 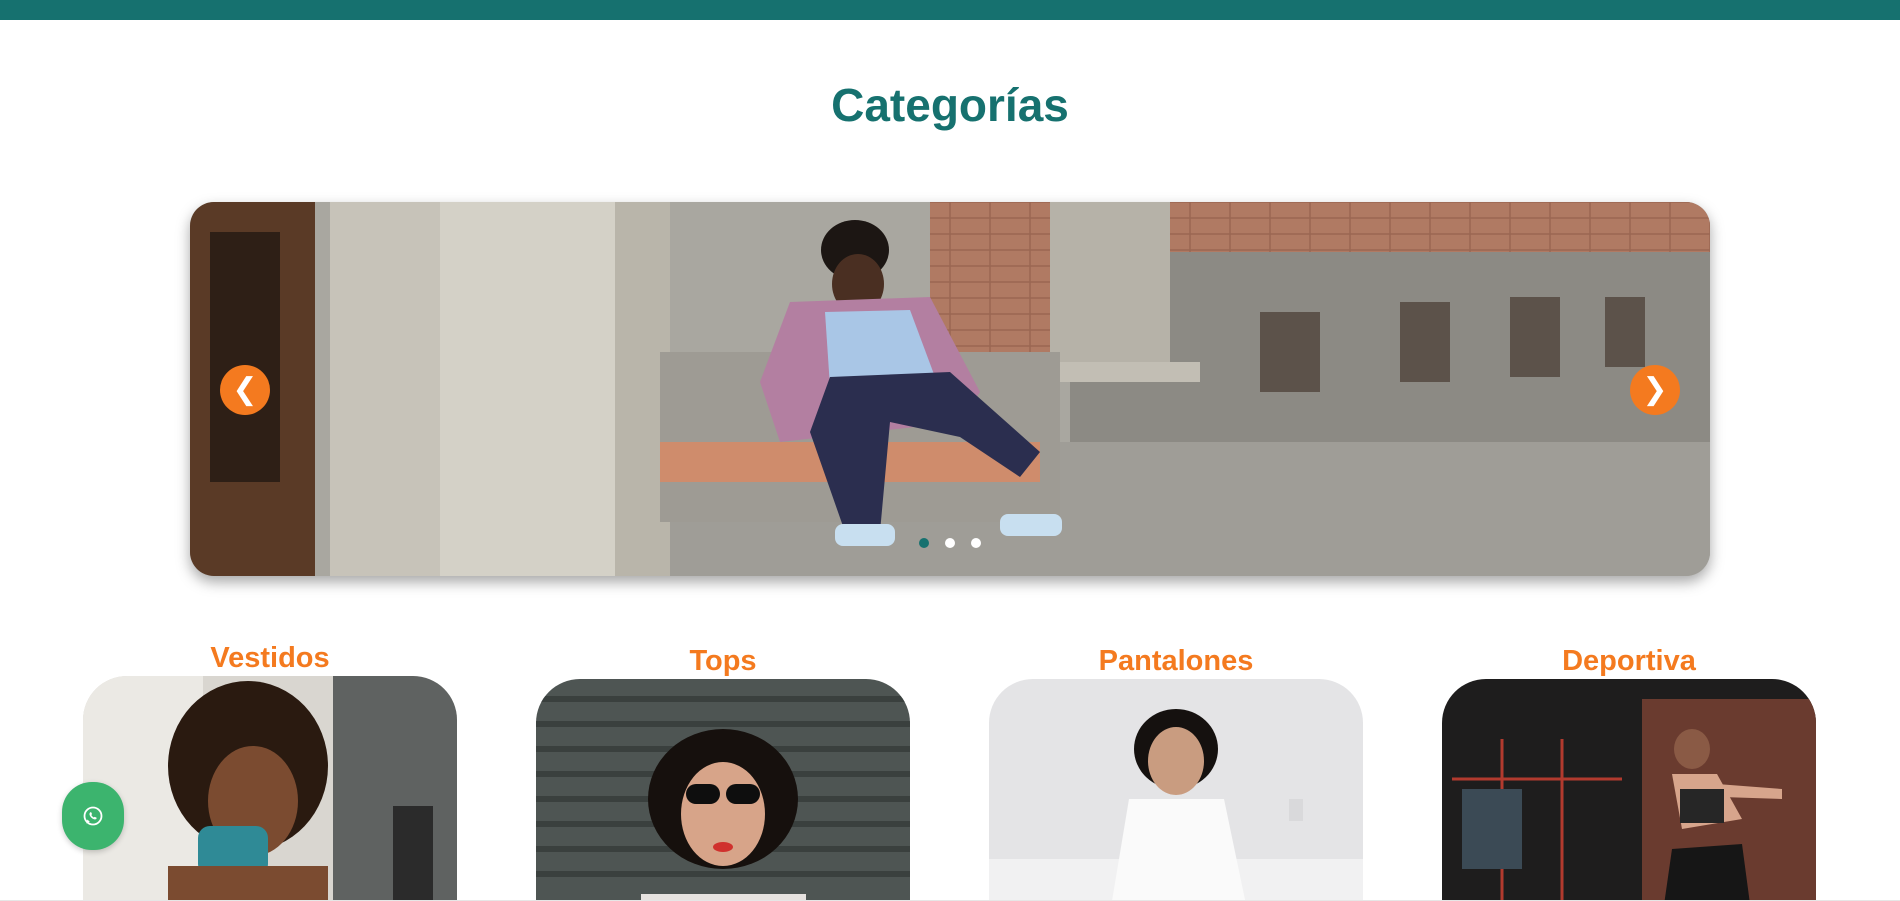 I want to click on category-image-tops, so click(x=723, y=790).